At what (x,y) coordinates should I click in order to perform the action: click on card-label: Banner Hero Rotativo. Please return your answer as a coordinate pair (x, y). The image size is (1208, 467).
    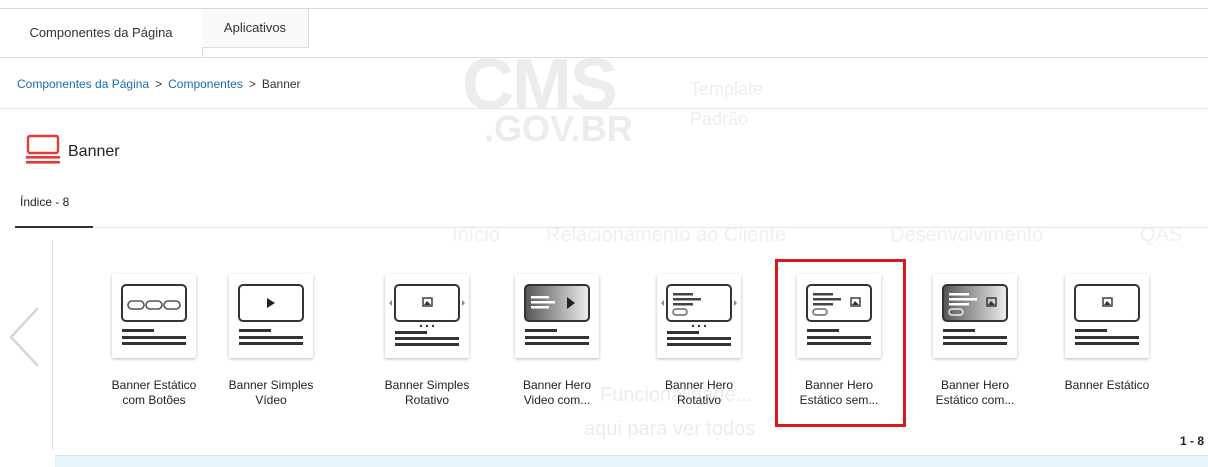
    Looking at the image, I should click on (699, 393).